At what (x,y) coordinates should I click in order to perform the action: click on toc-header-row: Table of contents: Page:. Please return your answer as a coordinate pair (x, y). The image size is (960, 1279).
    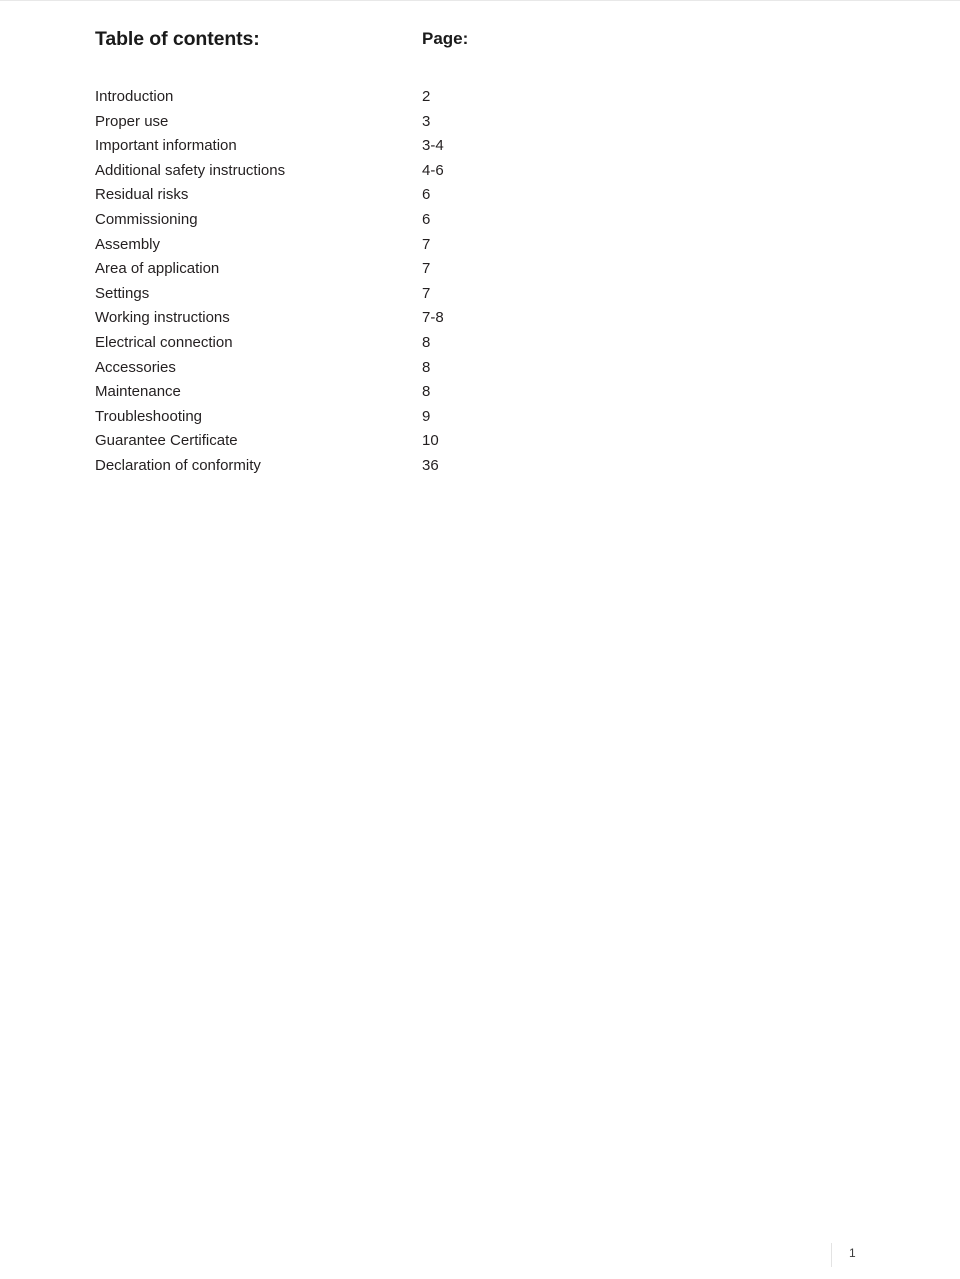
    Looking at the image, I should click on (345, 41).